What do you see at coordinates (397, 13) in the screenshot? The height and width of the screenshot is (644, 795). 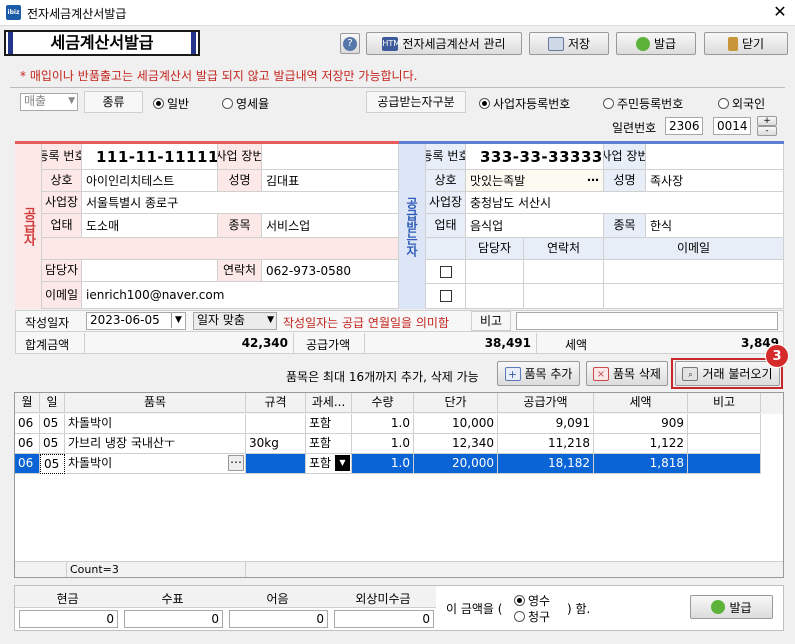 I see `window-title-bar: ibiz 전자세금계산서발급 ✕` at bounding box center [397, 13].